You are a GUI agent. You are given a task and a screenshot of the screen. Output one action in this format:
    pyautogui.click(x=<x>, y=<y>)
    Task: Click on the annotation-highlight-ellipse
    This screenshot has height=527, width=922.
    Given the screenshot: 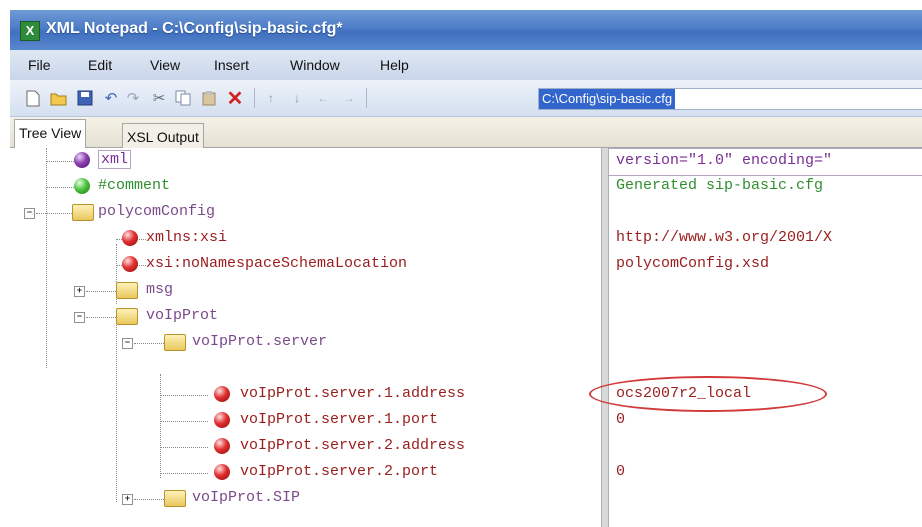 What is the action you would take?
    pyautogui.click(x=708, y=394)
    